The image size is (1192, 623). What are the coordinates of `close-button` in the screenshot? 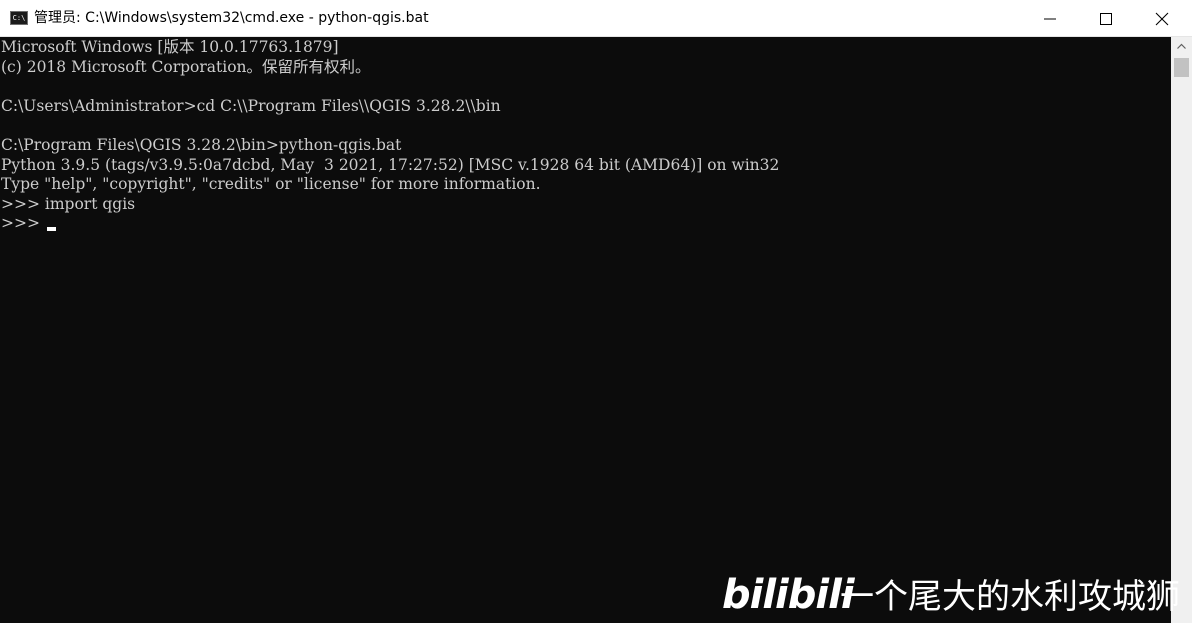 It's located at (1162, 18).